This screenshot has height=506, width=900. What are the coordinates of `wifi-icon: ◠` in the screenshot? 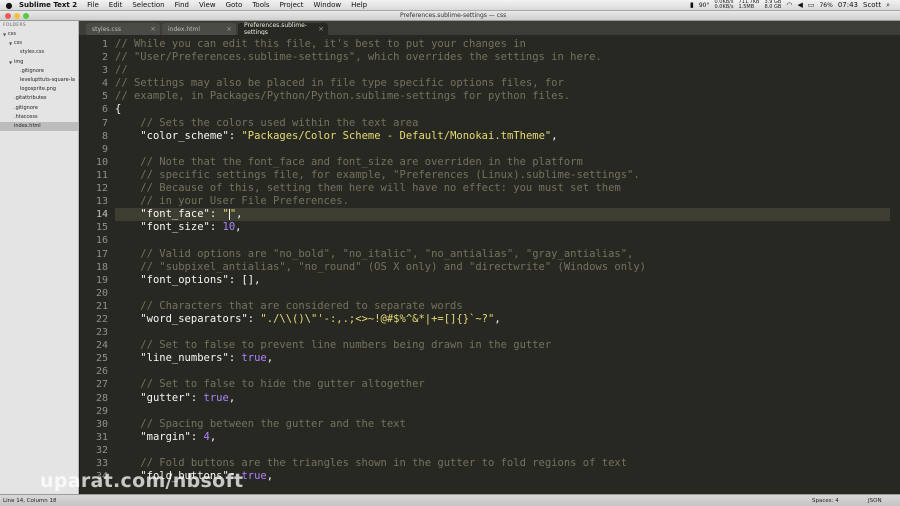 It's located at (789, 5).